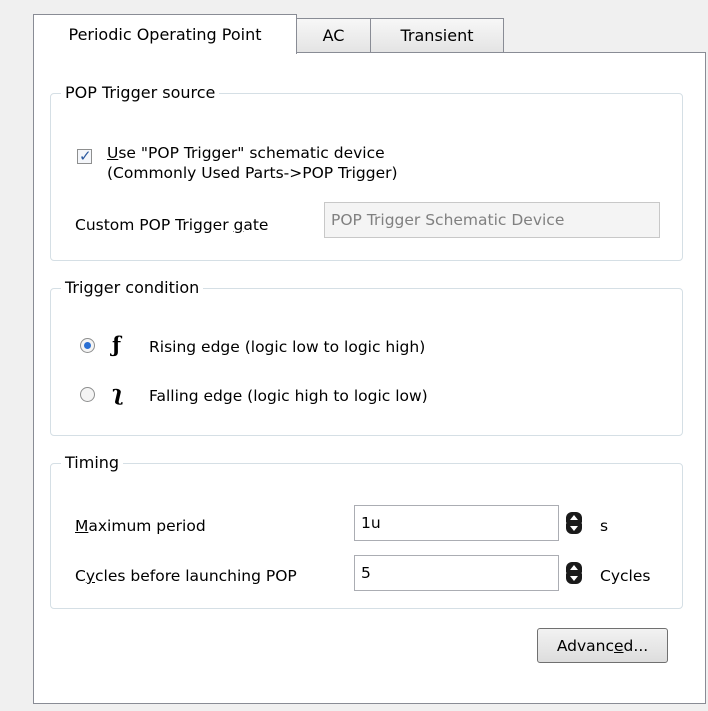 This screenshot has width=708, height=711. I want to click on tab-periodic-operating-point: Periodic Operating Point, so click(165, 34).